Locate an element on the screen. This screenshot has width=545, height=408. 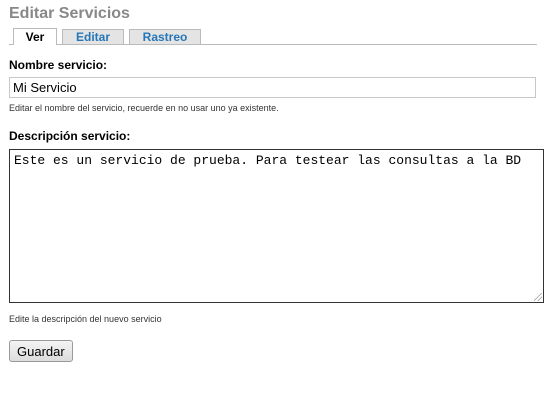
tab-rastreo: Rastreo is located at coordinates (165, 36).